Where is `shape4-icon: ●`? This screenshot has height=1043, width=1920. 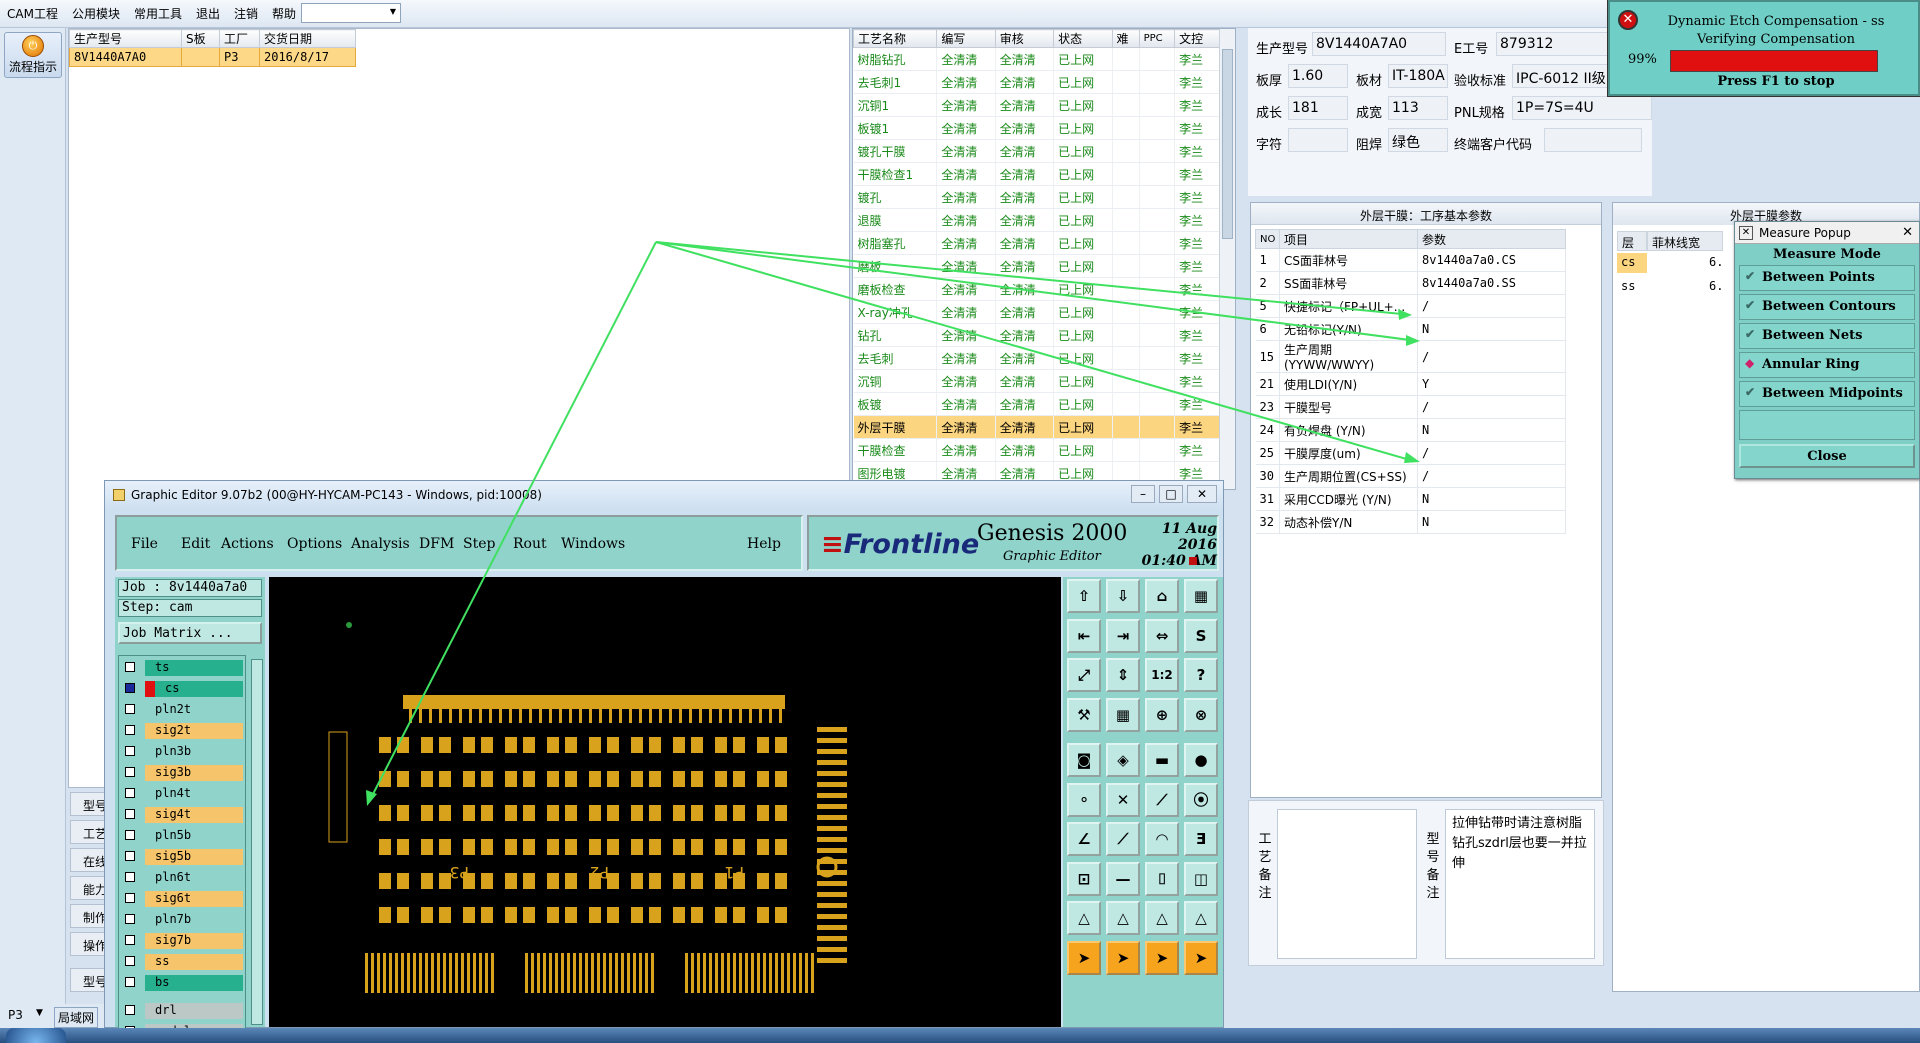 shape4-icon: ● is located at coordinates (1201, 760).